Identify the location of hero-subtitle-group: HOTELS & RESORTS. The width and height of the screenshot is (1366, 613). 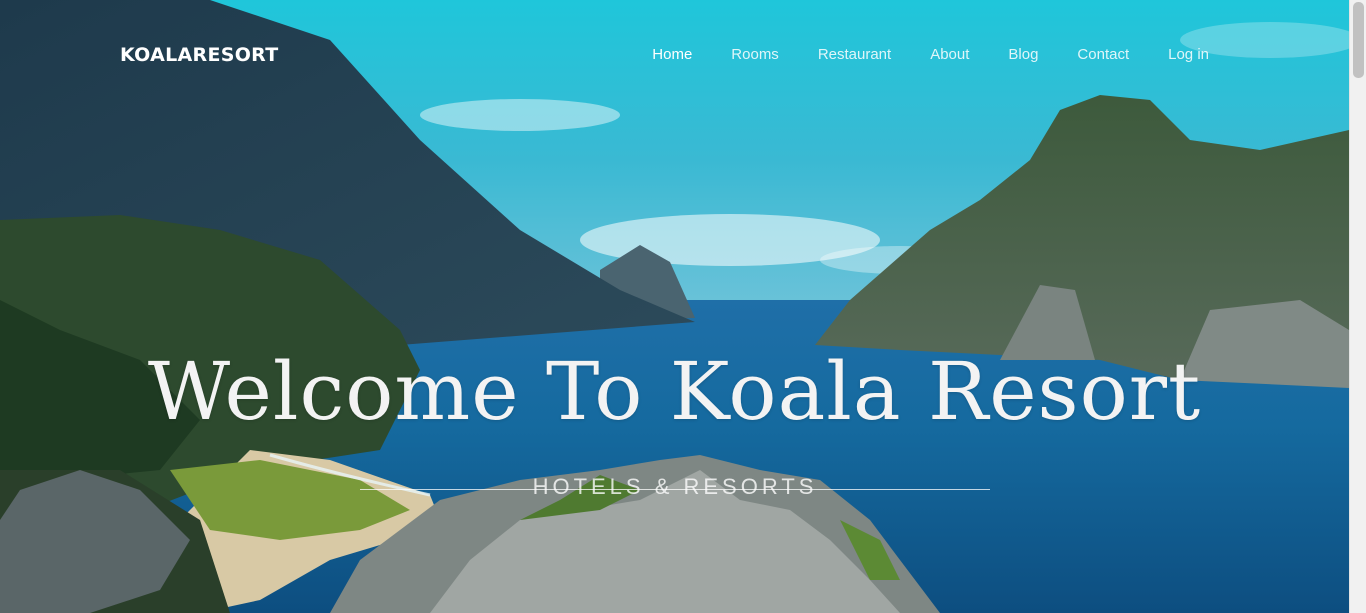
(675, 489).